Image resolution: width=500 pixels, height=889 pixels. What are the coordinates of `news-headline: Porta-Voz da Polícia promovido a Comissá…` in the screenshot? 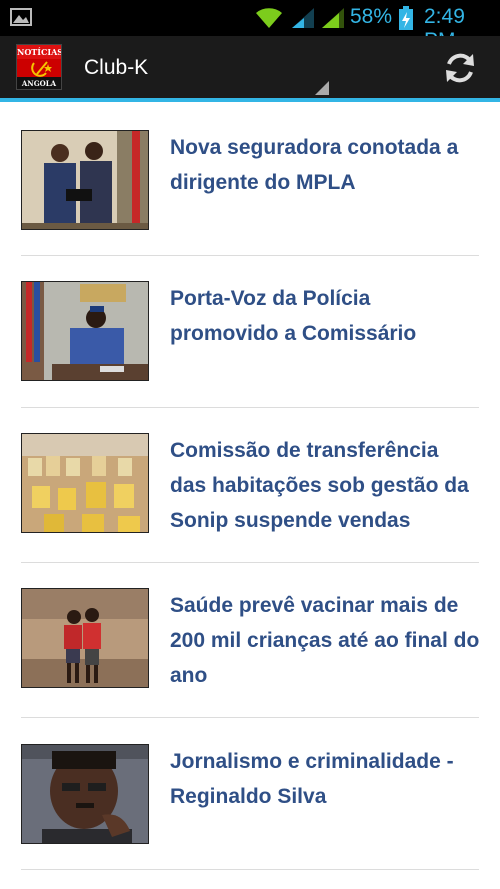 It's located at (325, 316).